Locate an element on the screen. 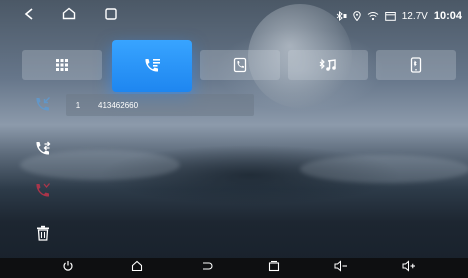 This screenshot has height=278, width=468. volume-down-icon is located at coordinates (341, 268).